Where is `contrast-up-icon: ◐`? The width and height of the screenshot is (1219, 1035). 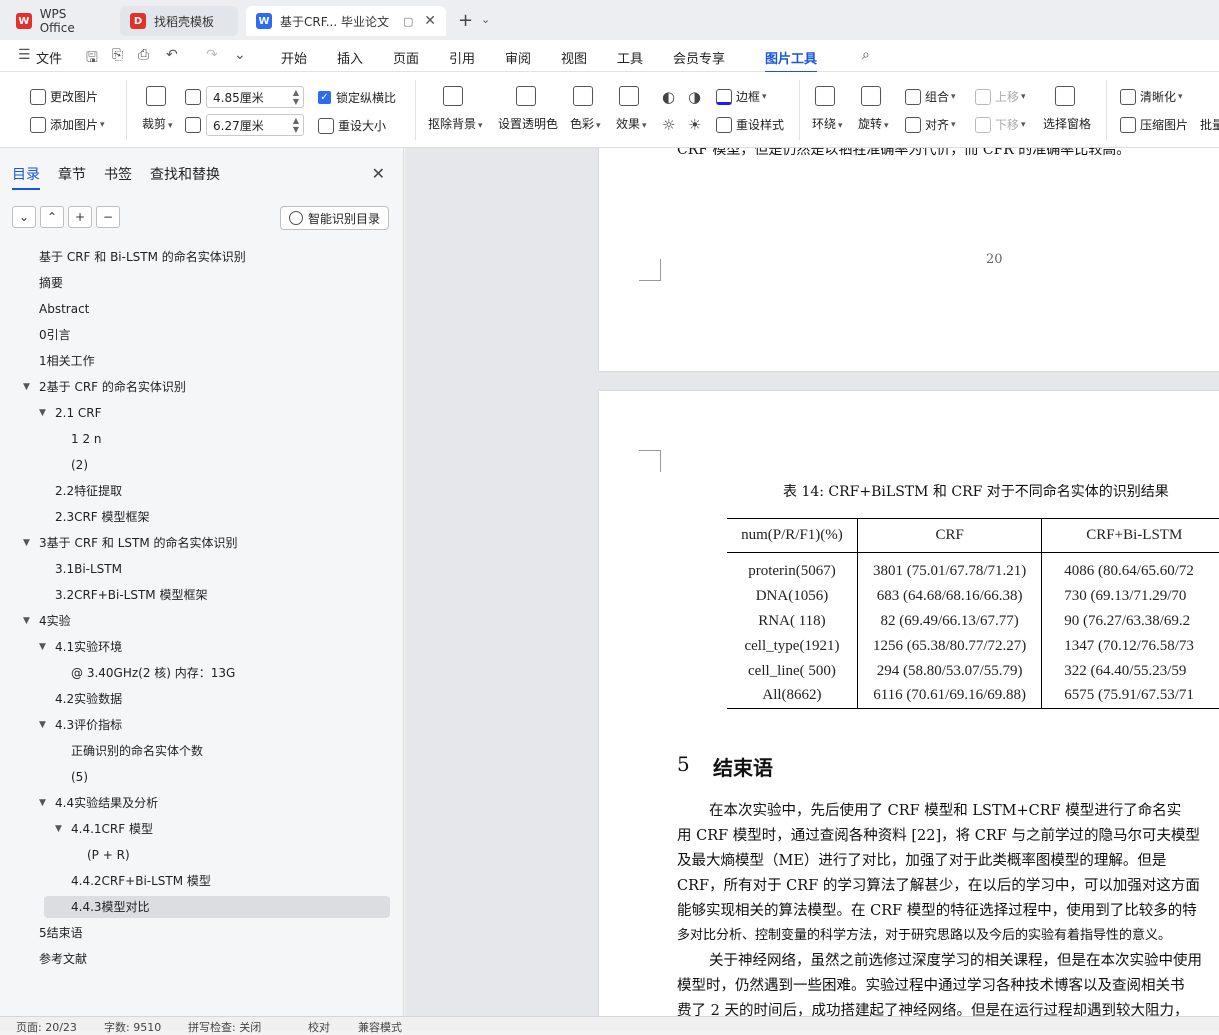 contrast-up-icon: ◐ is located at coordinates (668, 97).